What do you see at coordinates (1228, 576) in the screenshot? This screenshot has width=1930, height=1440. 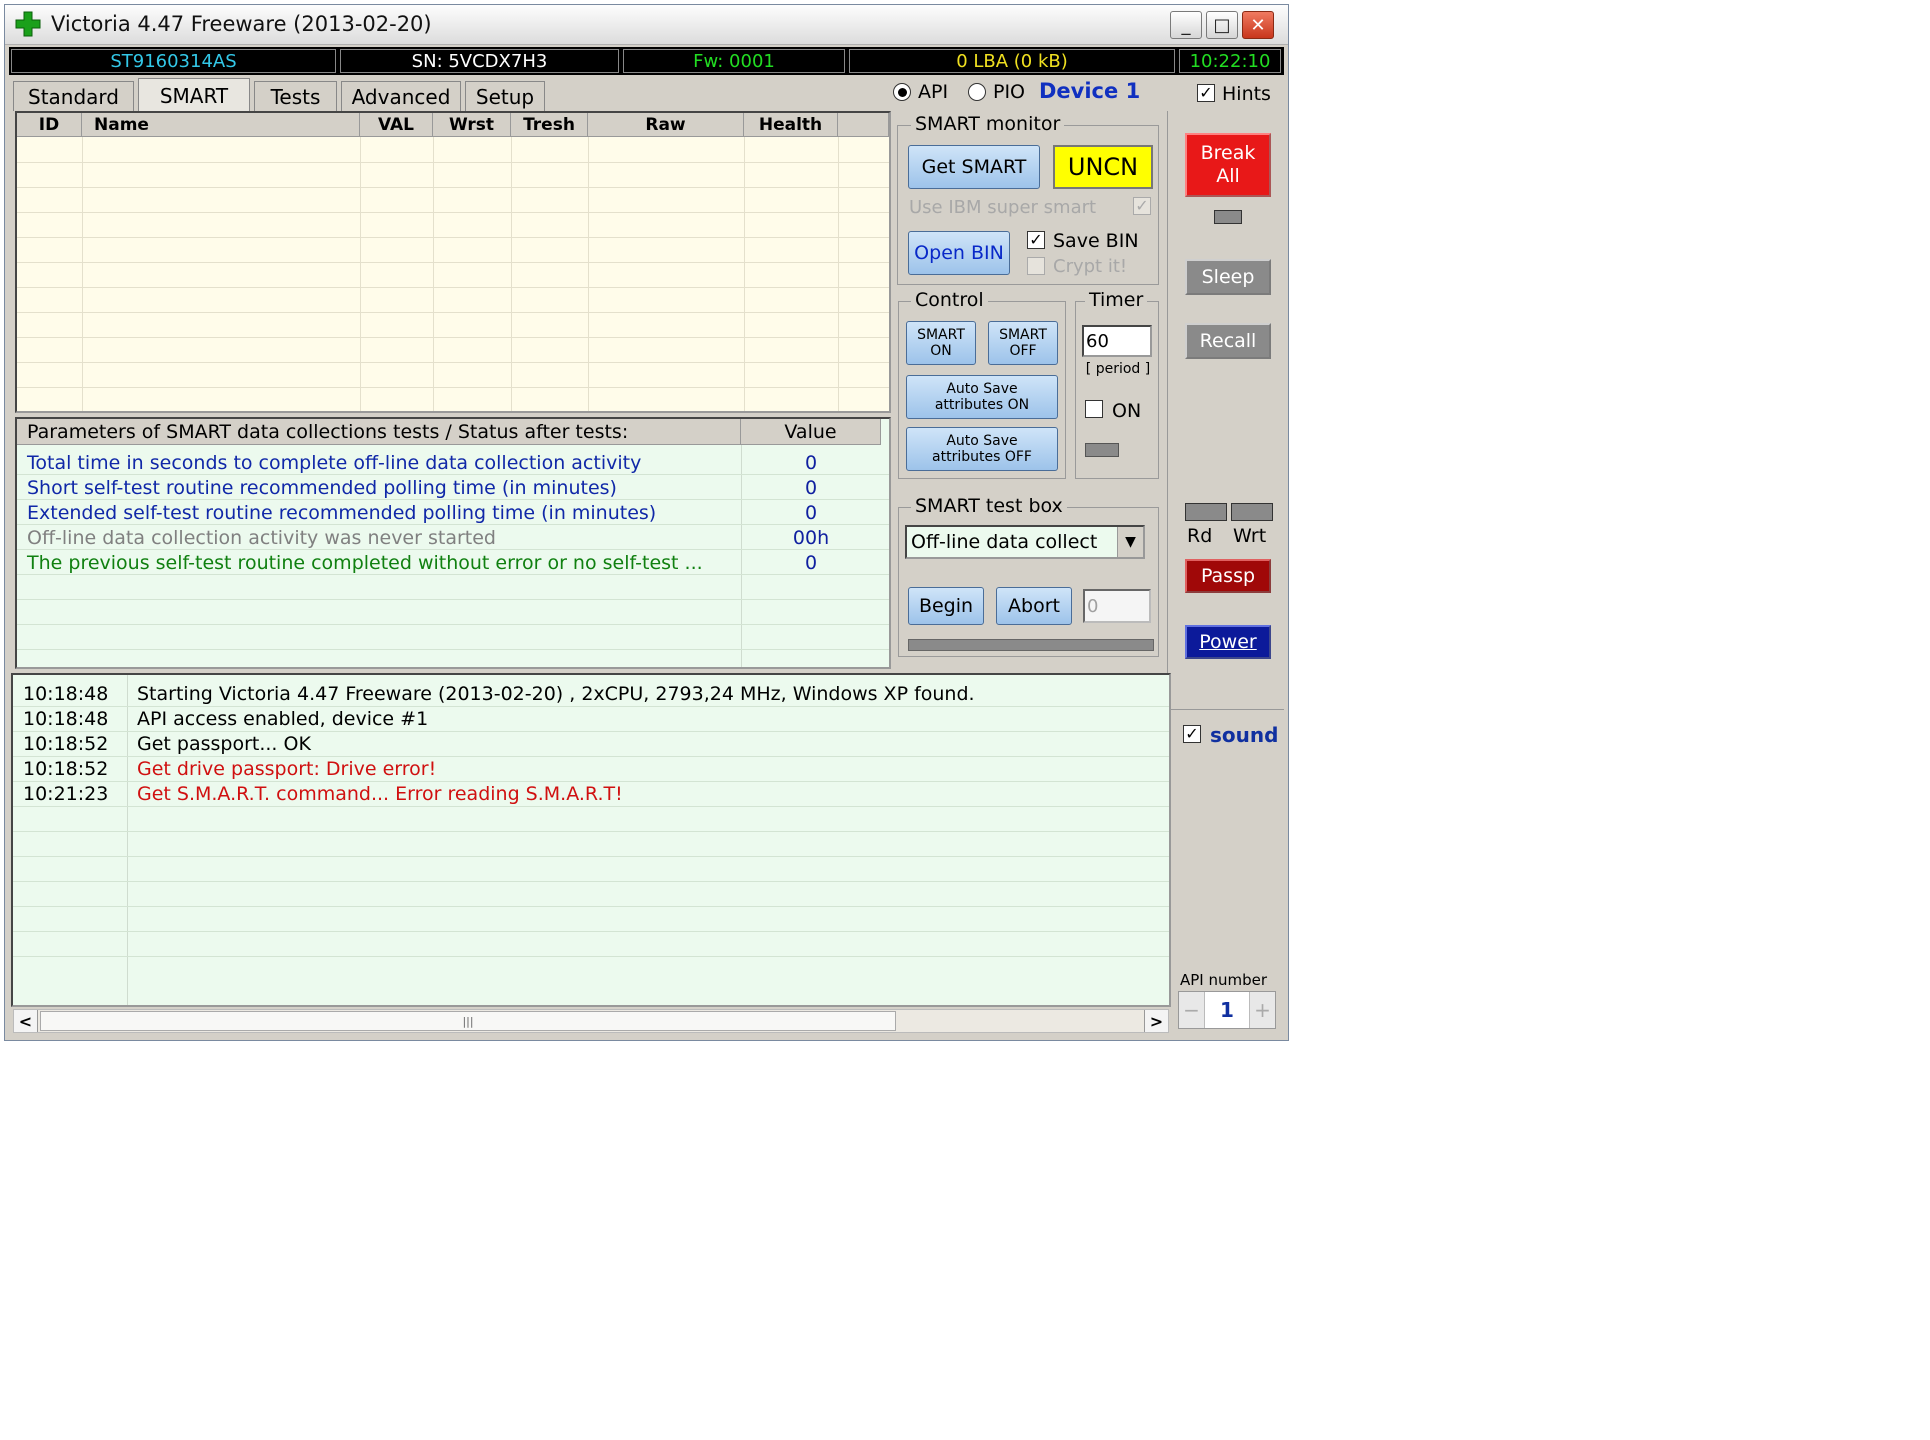 I see `passp-button: Passp` at bounding box center [1228, 576].